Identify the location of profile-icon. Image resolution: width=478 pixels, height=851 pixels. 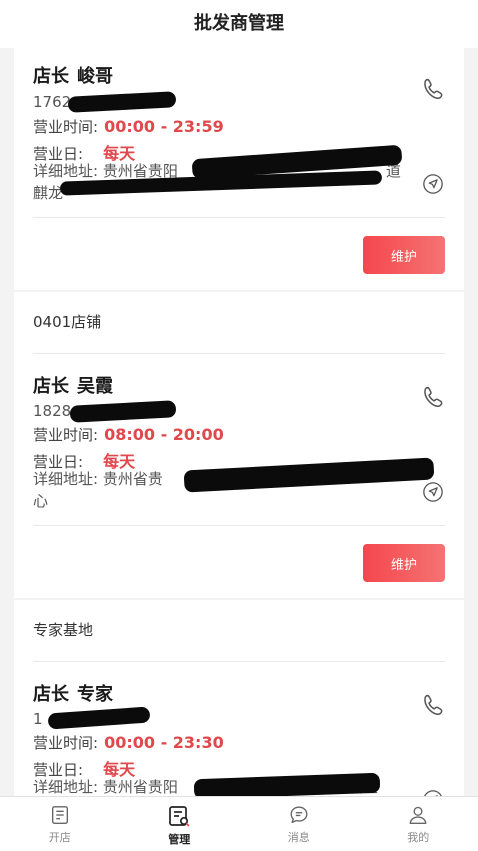
(418, 815).